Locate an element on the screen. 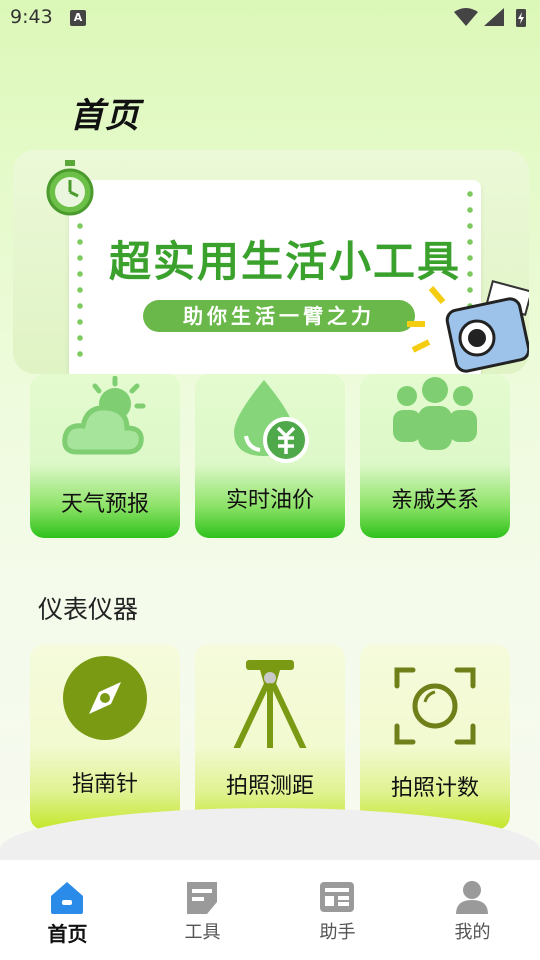 Image resolution: width=540 pixels, height=960 pixels. tile-oil-price-label: 实时油价 is located at coordinates (269, 500).